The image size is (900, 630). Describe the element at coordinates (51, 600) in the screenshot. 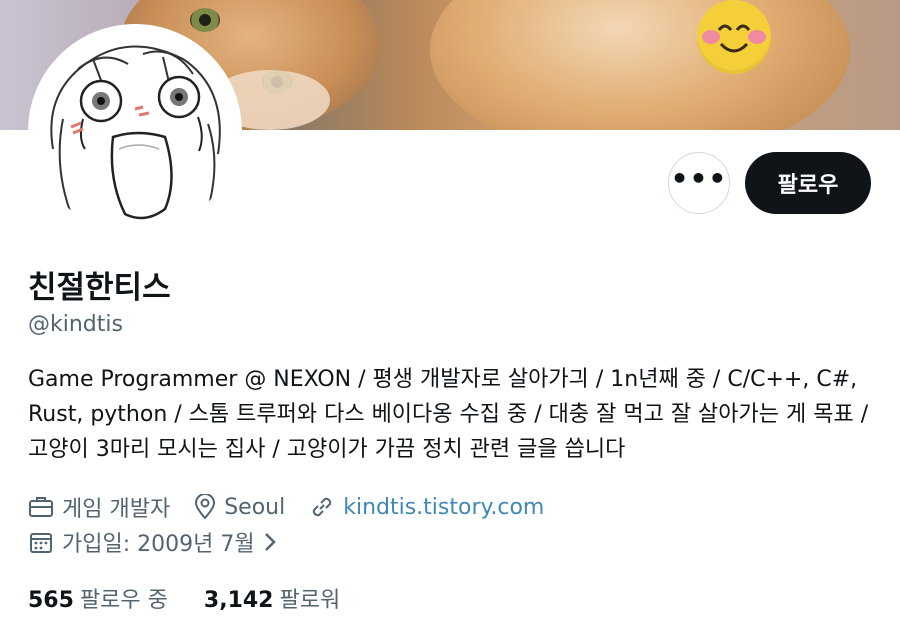

I see `following-count: 565` at that location.